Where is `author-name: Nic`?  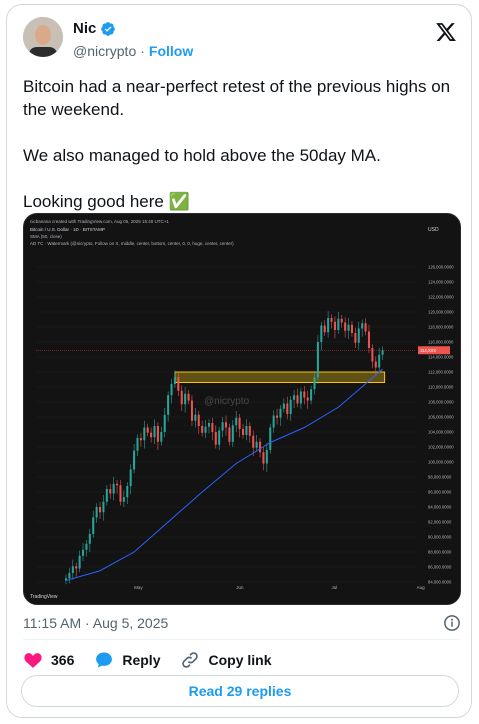 author-name: Nic is located at coordinates (84, 28).